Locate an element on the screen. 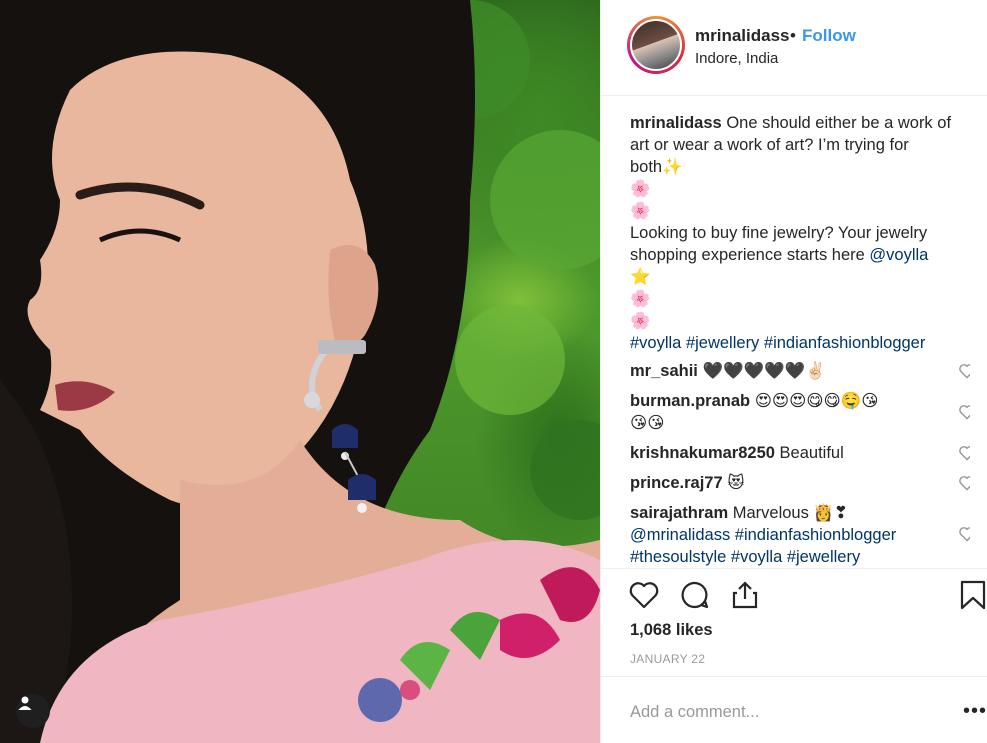  comment-username: burman.pranab is located at coordinates (690, 401).